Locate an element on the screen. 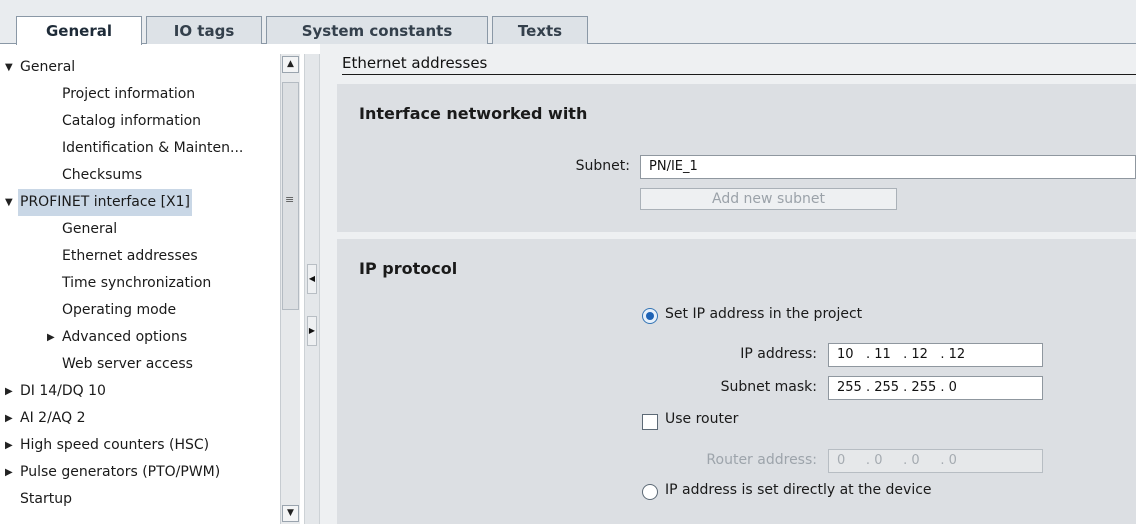 Image resolution: width=1136 pixels, height=524 pixels. subnet-mask-field: 255 . 255 . 255 . 0 is located at coordinates (935, 388).